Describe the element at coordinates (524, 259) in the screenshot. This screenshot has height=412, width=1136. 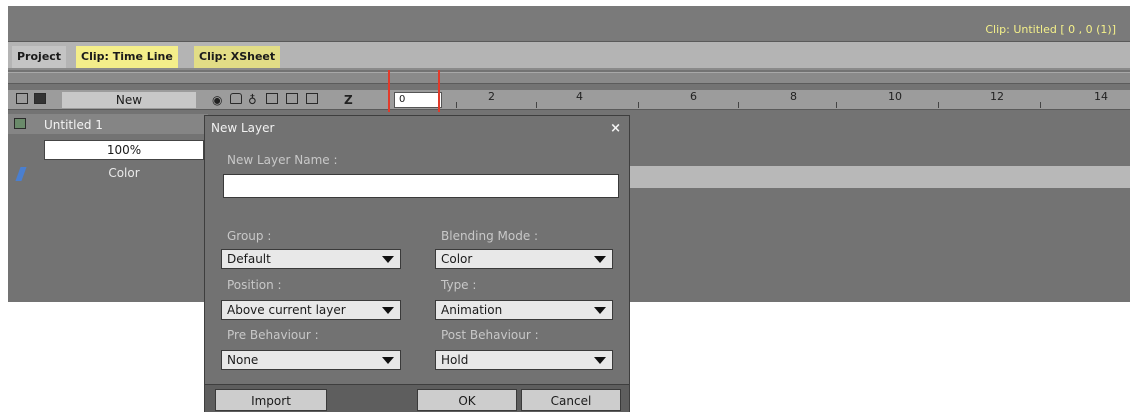
I see `blending-mode-select: Color` at that location.